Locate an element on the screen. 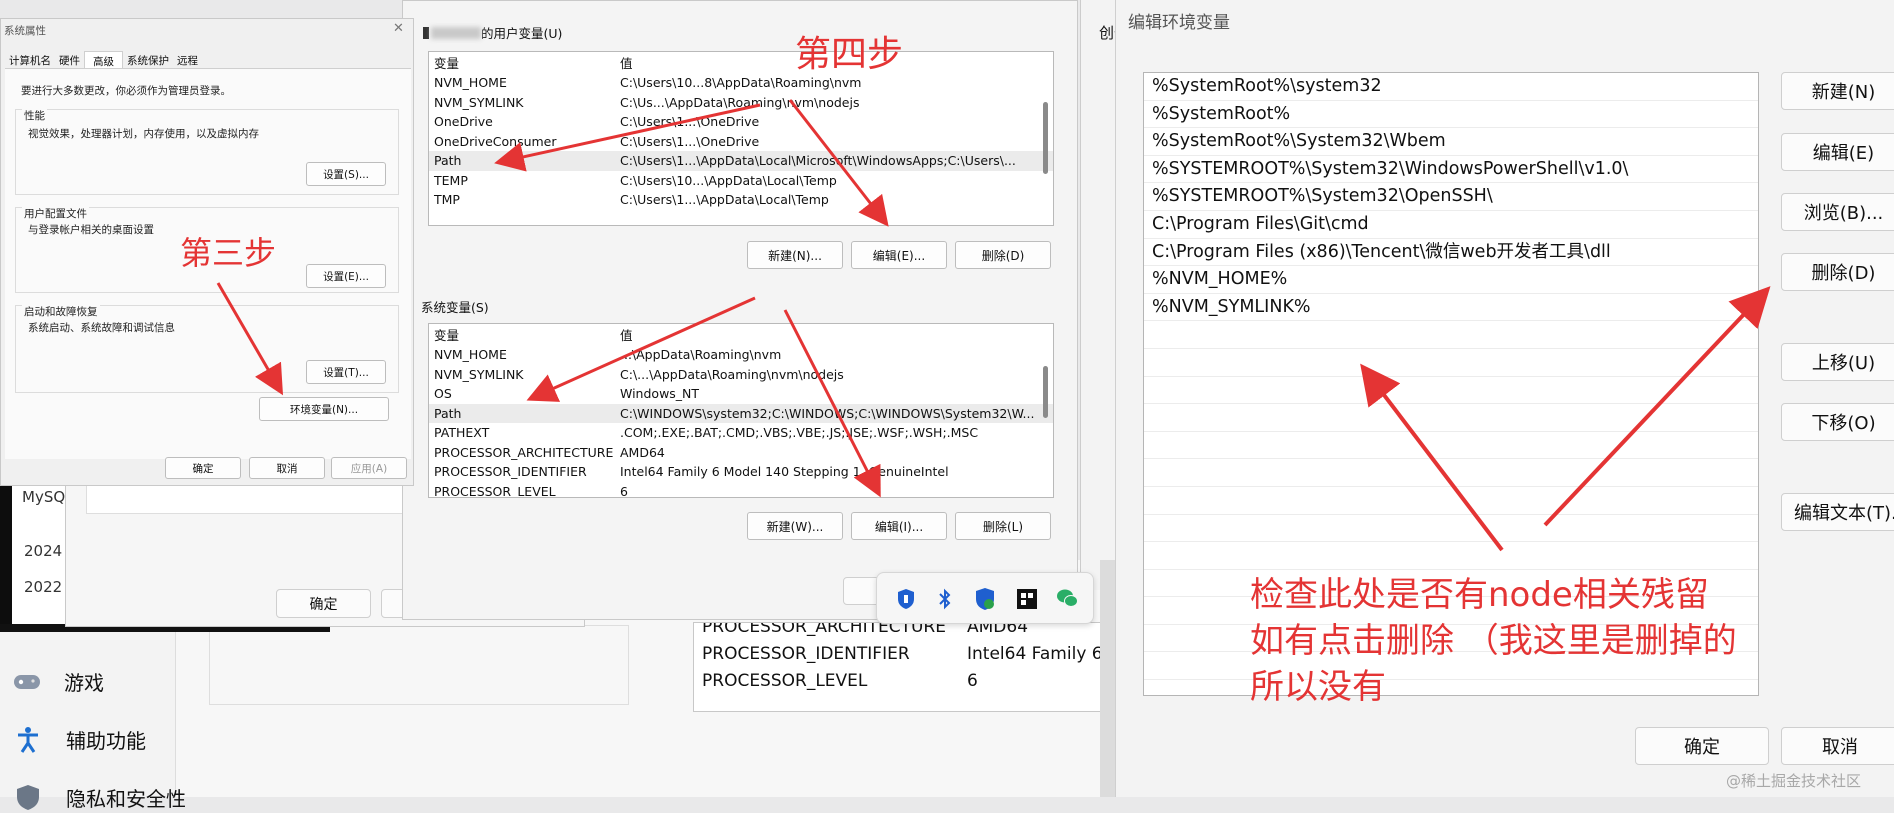 The width and height of the screenshot is (1894, 813). arrow-list is located at coordinates (1432, 457).